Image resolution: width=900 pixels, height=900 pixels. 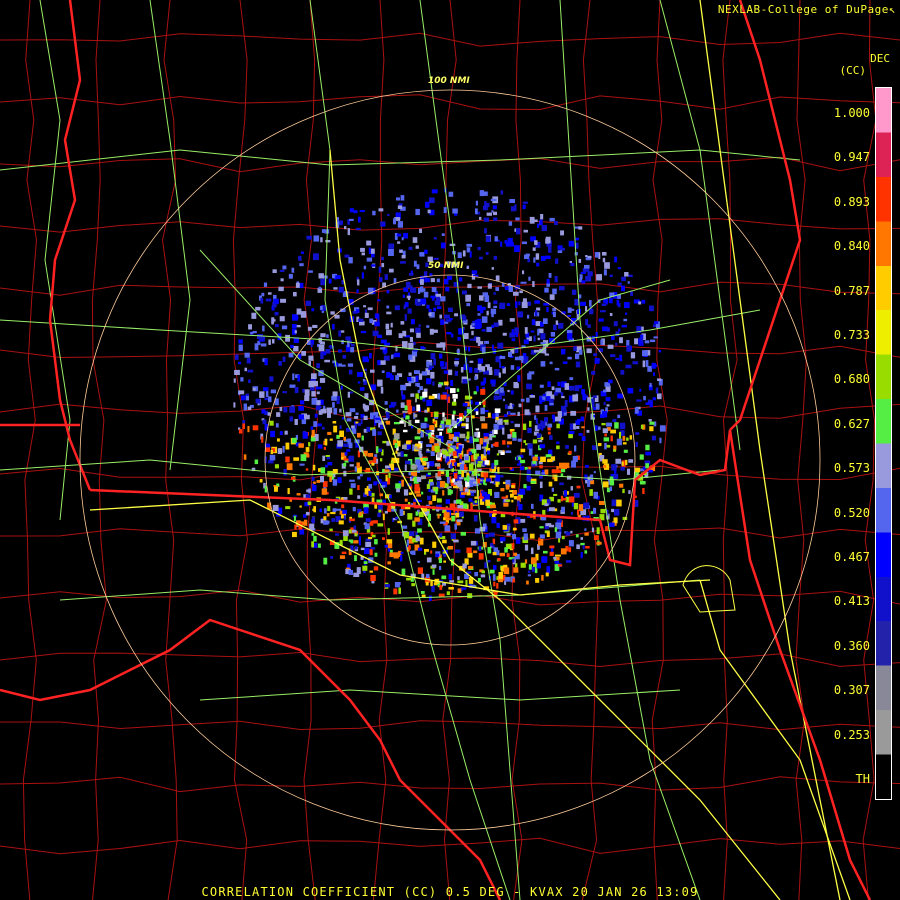 What do you see at coordinates (880, 58) in the screenshot?
I see `unit-label: DEC` at bounding box center [880, 58].